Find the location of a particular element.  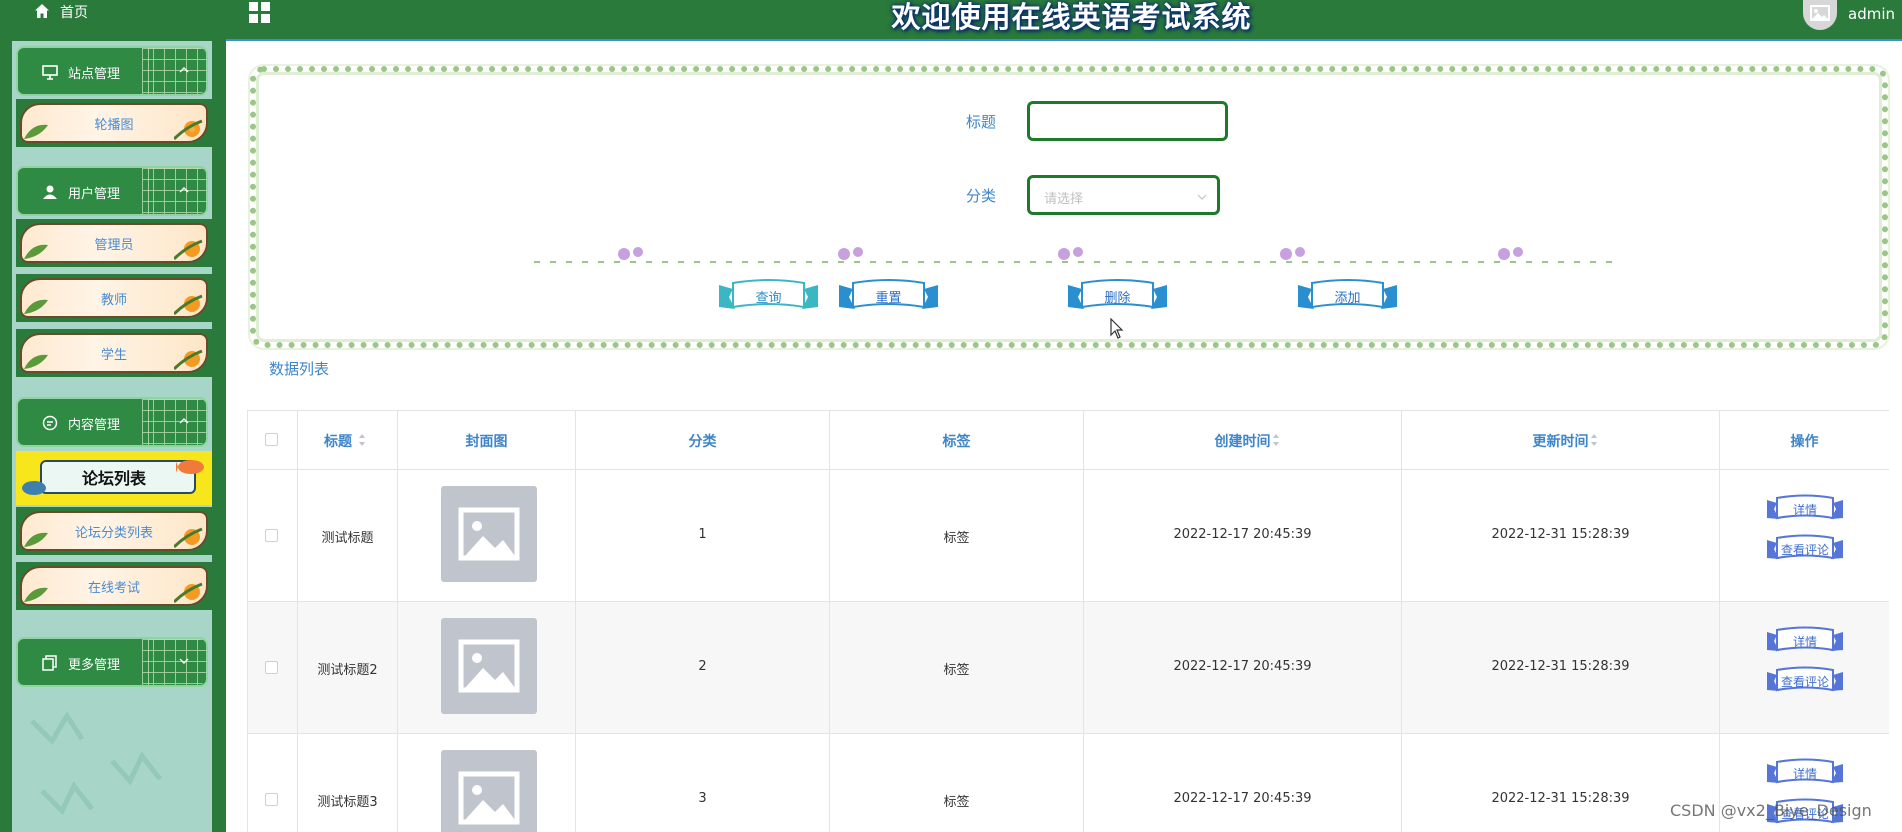

title-field-label: 标题 is located at coordinates (981, 122).